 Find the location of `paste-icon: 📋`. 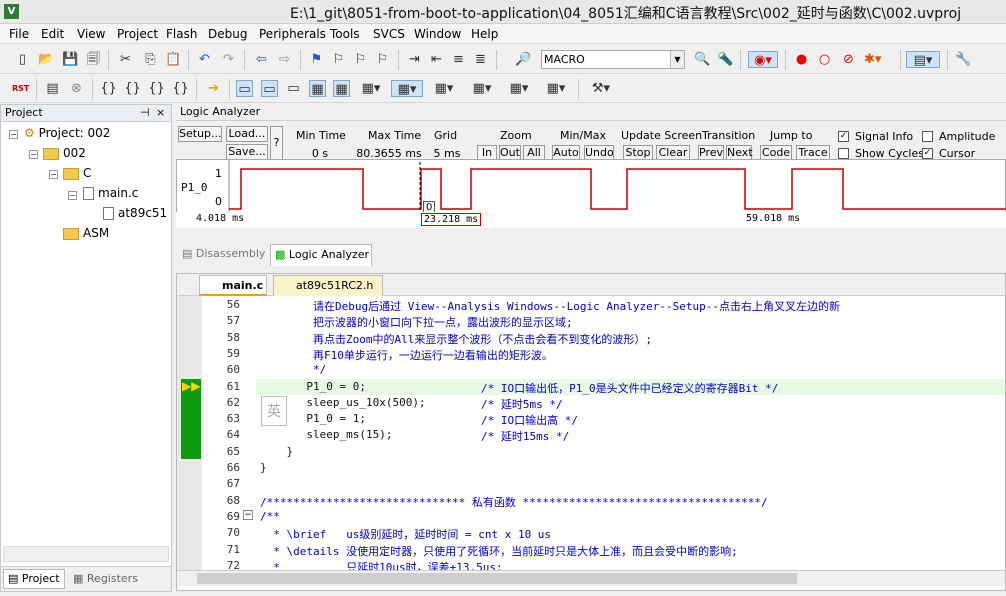

paste-icon: 📋 is located at coordinates (173, 59).